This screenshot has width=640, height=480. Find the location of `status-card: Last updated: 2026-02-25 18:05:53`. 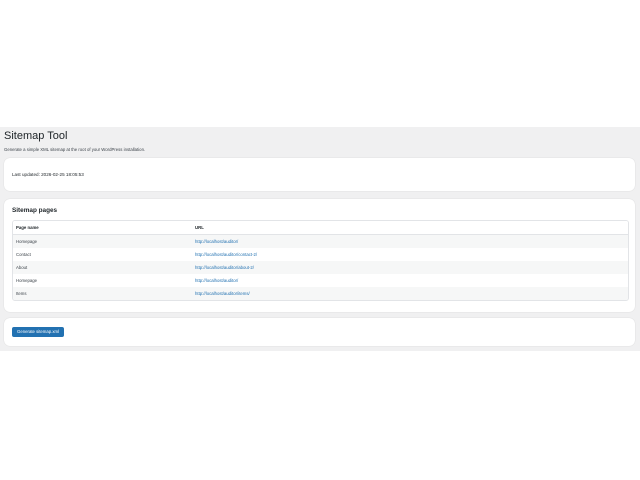

status-card: Last updated: 2026-02-25 18:05:53 is located at coordinates (319, 174).